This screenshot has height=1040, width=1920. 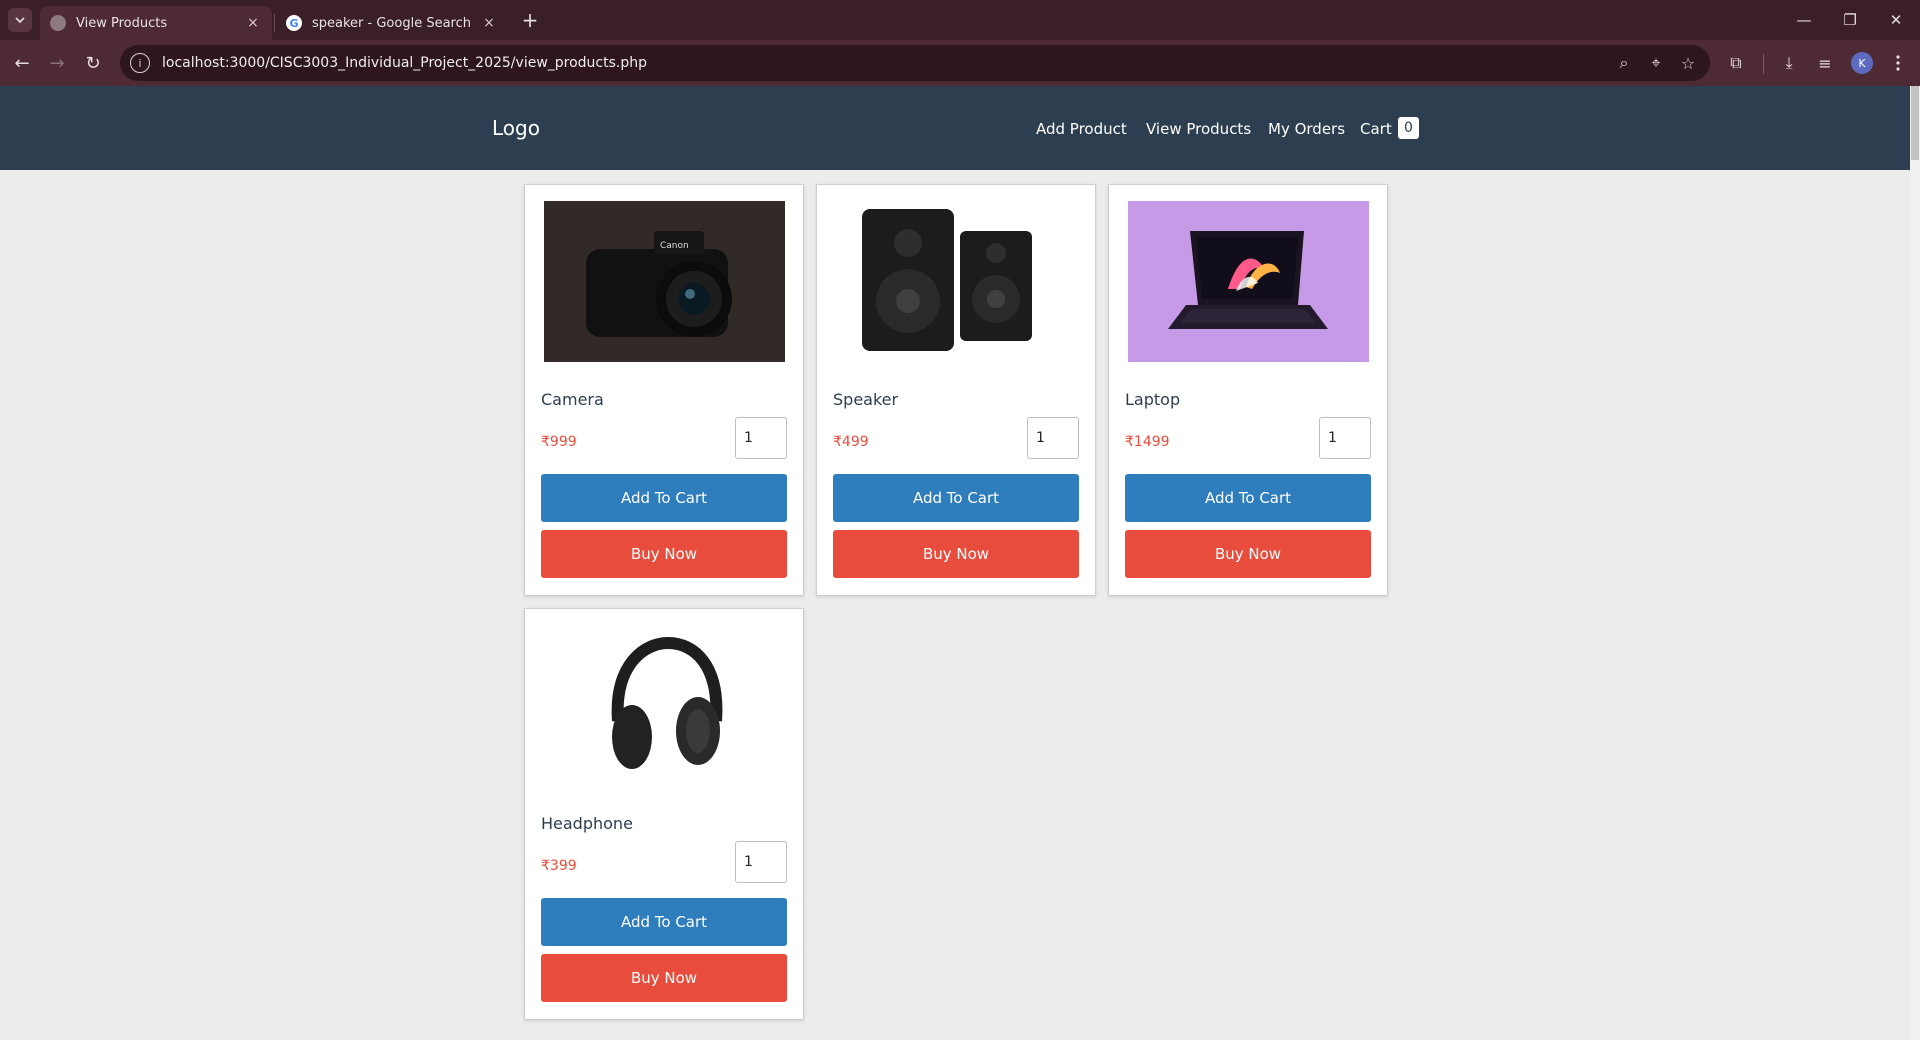 I want to click on tab-title: View Products, so click(x=122, y=23).